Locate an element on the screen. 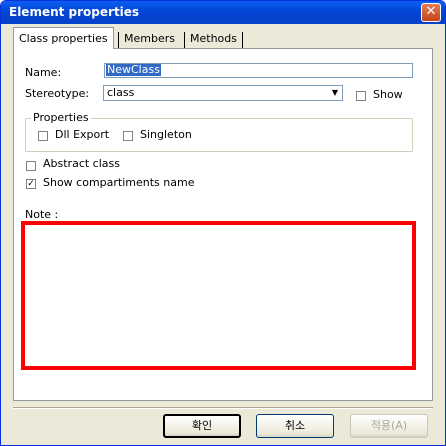  stereotype-select: class ▼ is located at coordinates (223, 93).